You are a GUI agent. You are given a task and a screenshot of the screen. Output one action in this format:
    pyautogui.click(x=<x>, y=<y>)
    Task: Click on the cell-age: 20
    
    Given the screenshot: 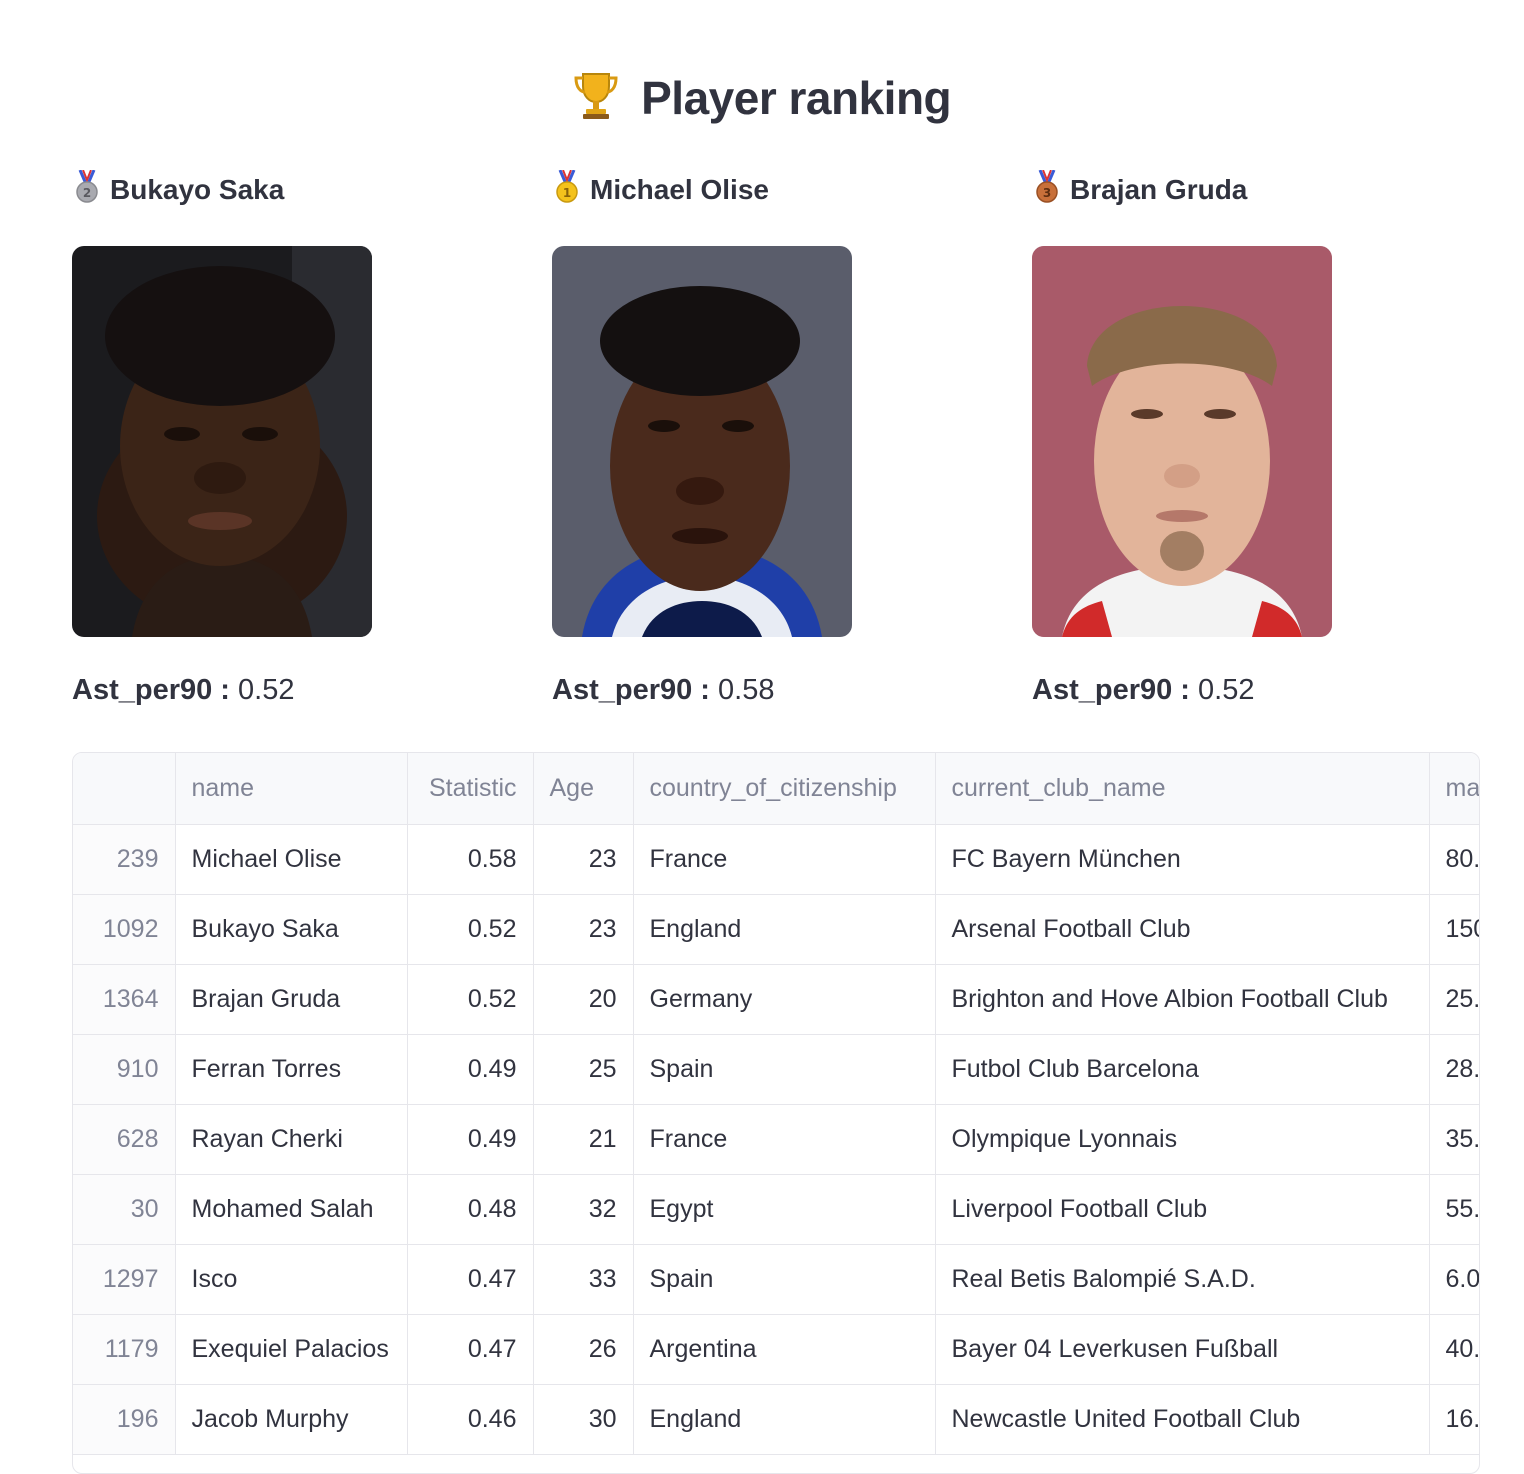 What is the action you would take?
    pyautogui.click(x=583, y=999)
    